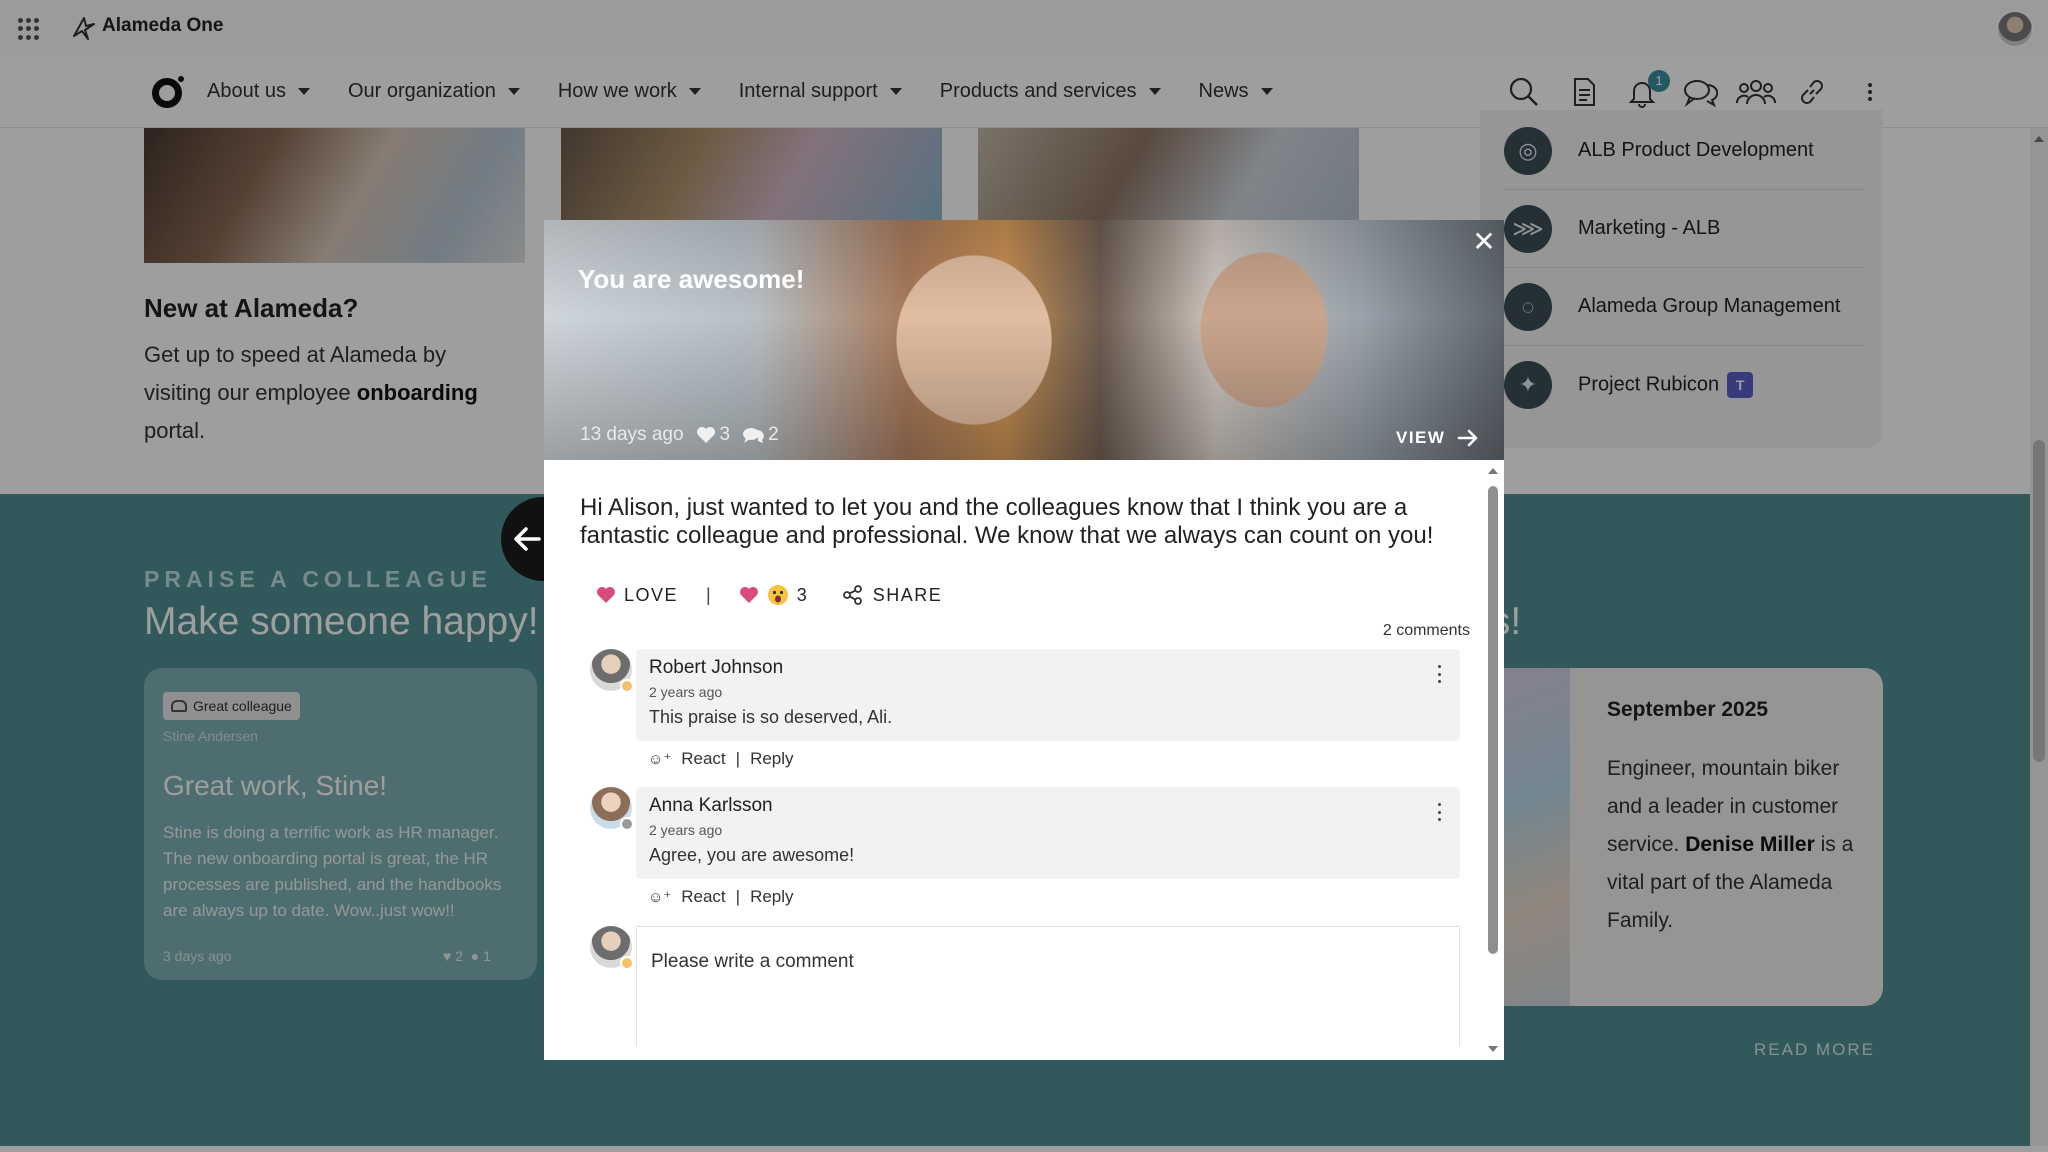 The image size is (2048, 1152). I want to click on view-button: VIEW, so click(1437, 438).